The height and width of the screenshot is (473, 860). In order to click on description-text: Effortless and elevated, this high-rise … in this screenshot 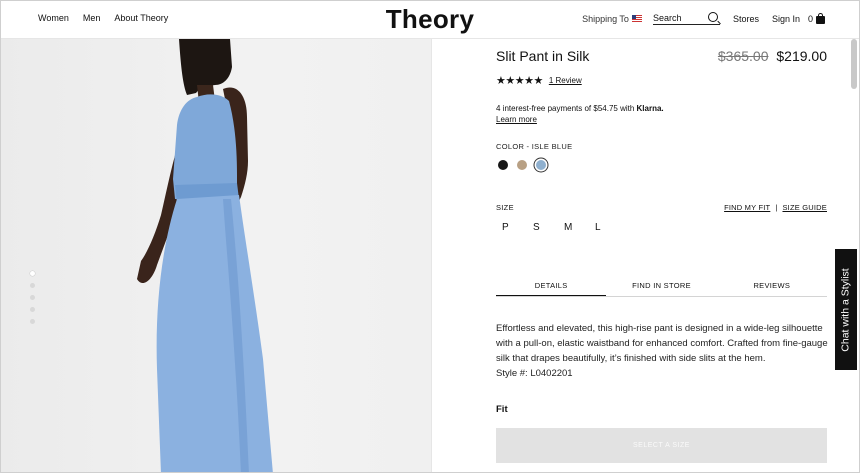, I will do `click(662, 343)`.